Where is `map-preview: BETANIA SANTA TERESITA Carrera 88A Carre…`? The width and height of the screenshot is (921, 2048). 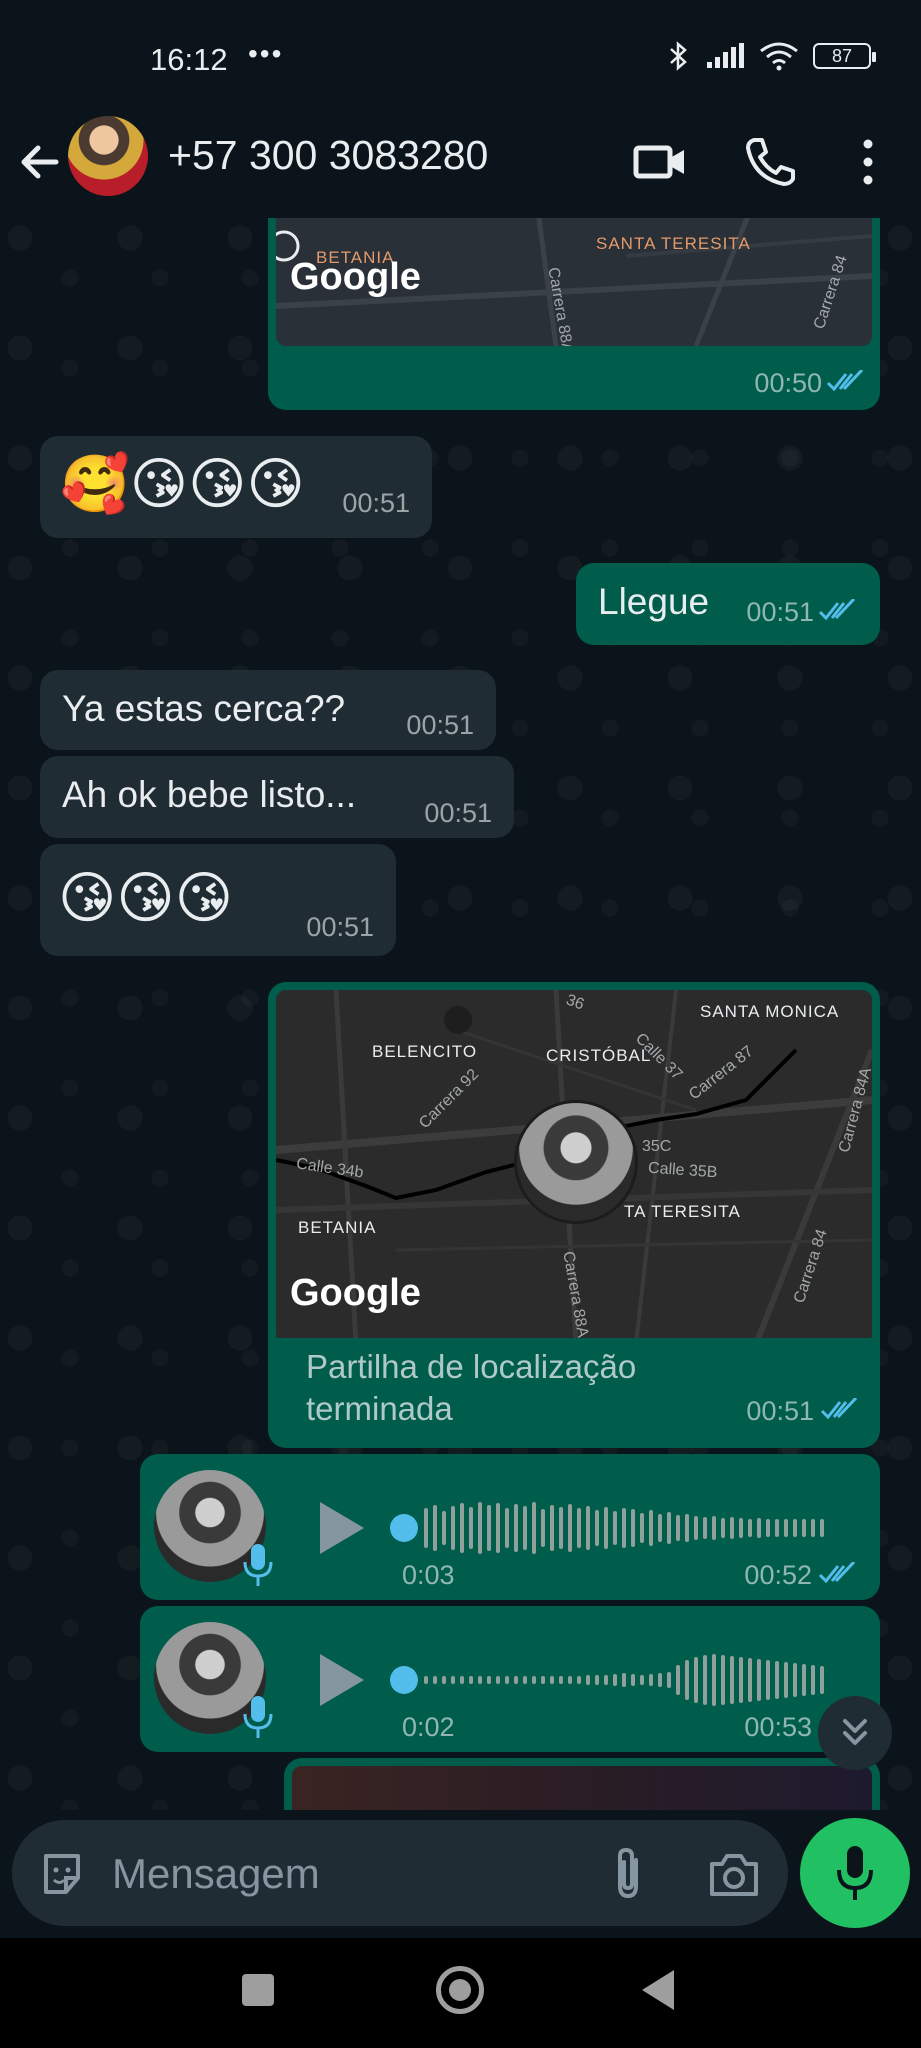 map-preview: BETANIA SANTA TERESITA Carrera 88A Carre… is located at coordinates (574, 282).